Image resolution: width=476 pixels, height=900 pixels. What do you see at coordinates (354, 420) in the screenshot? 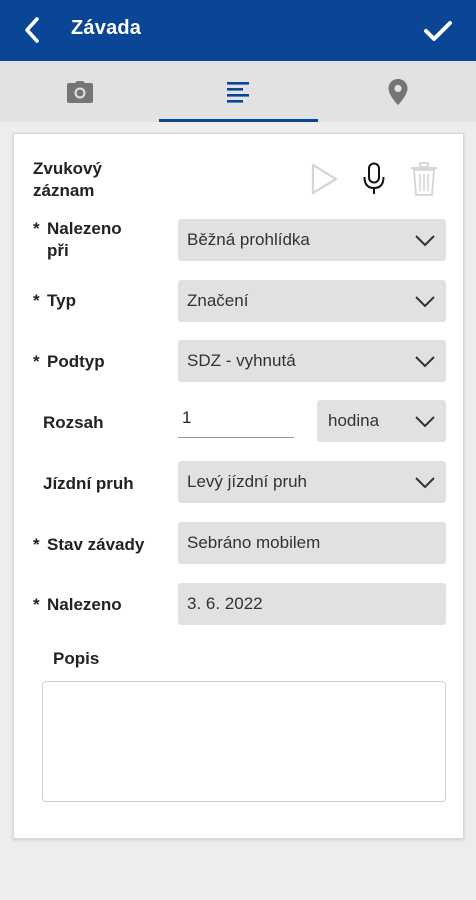
I see `extent-unit-value: hodina` at bounding box center [354, 420].